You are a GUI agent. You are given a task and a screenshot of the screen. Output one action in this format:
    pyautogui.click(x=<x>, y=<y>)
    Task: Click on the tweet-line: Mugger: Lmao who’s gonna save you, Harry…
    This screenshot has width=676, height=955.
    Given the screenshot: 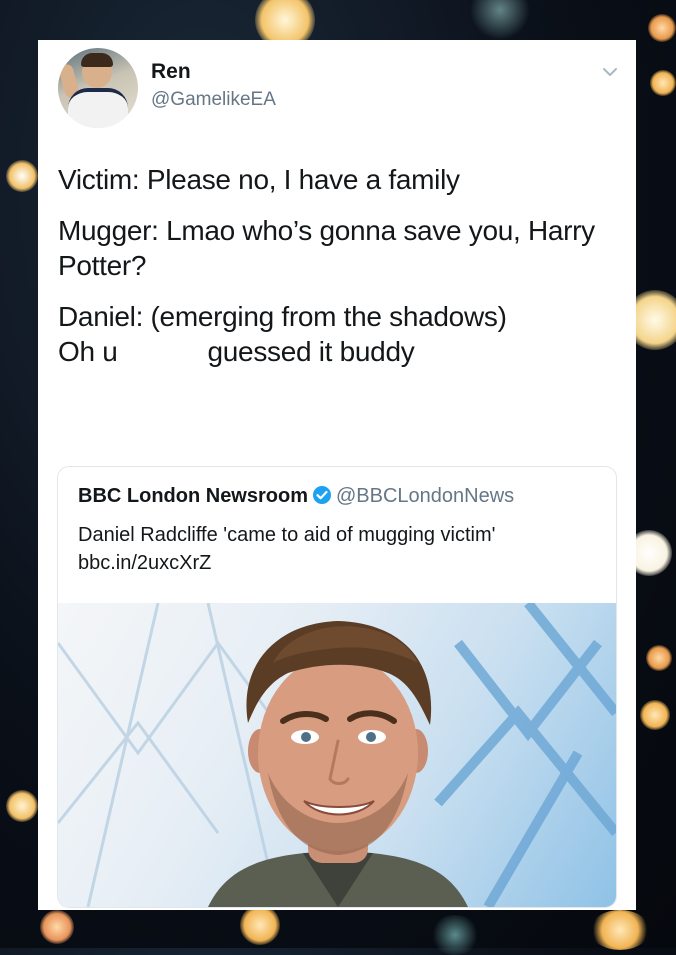 What is the action you would take?
    pyautogui.click(x=326, y=248)
    